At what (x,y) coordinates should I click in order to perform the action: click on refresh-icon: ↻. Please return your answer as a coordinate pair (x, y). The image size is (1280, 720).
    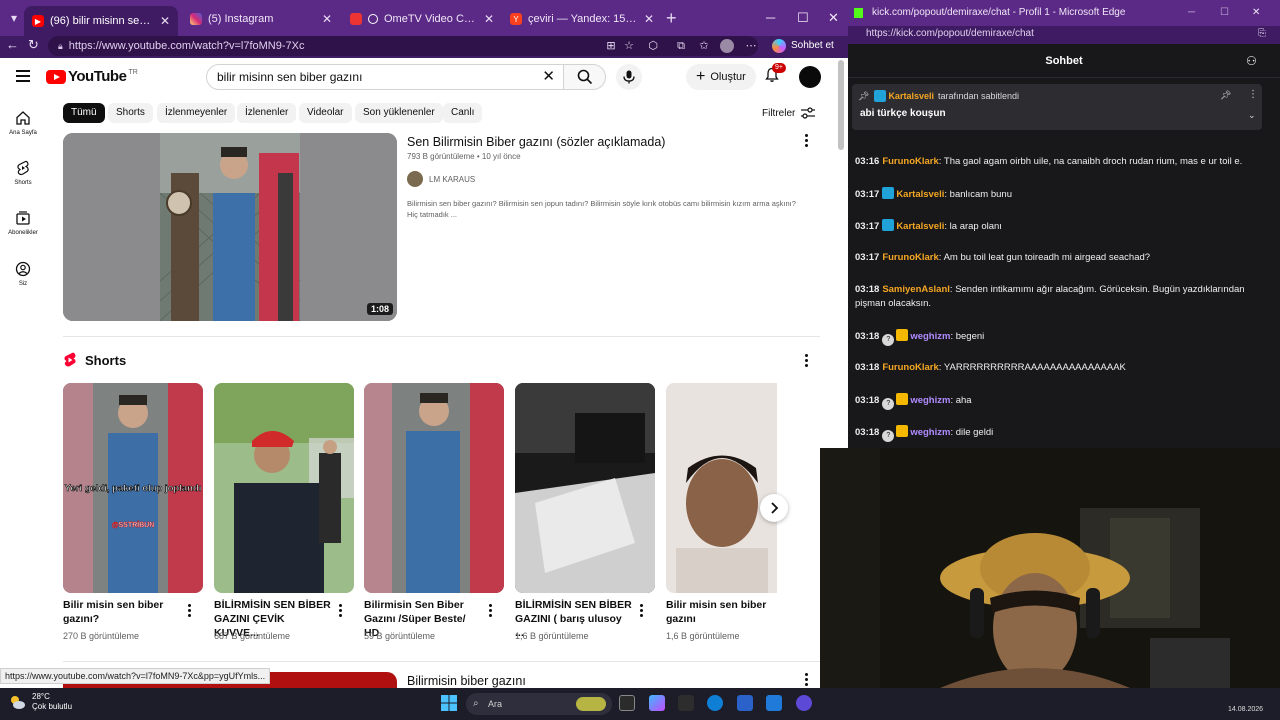
    Looking at the image, I should click on (33, 45).